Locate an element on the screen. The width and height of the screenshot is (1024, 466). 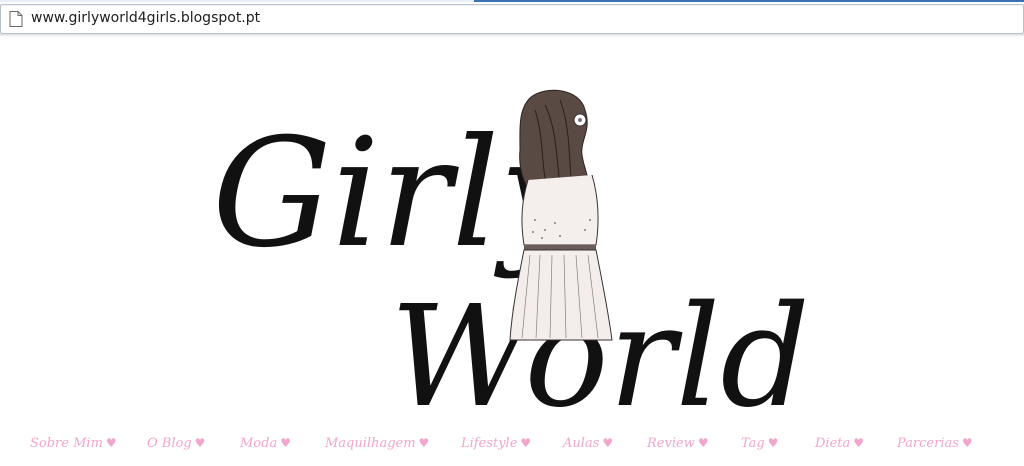
tab-accent is located at coordinates (749, 1).